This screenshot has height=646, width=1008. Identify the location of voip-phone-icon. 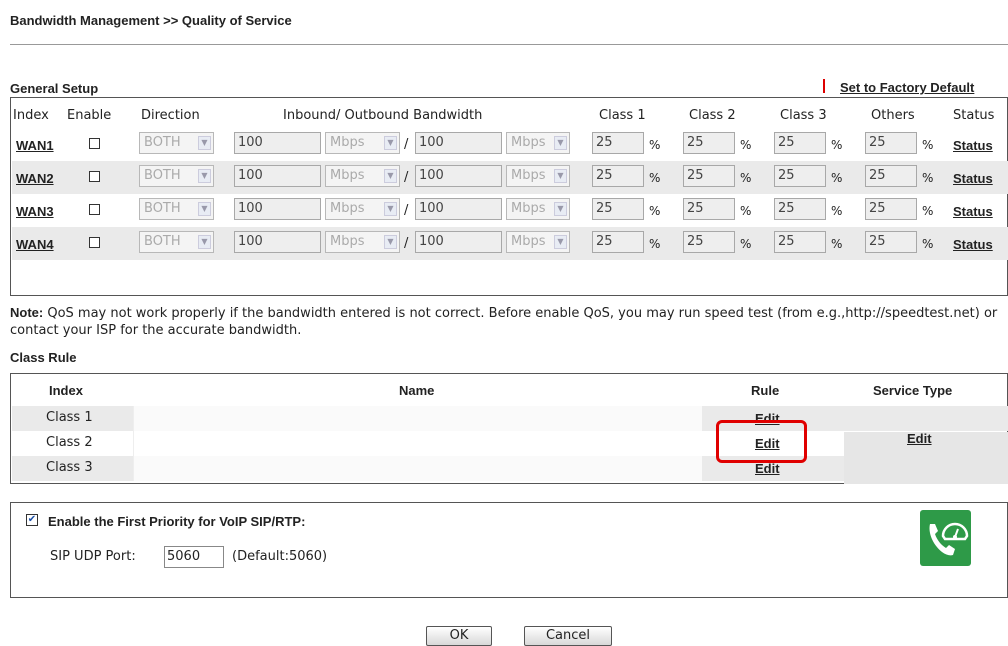
(945, 538).